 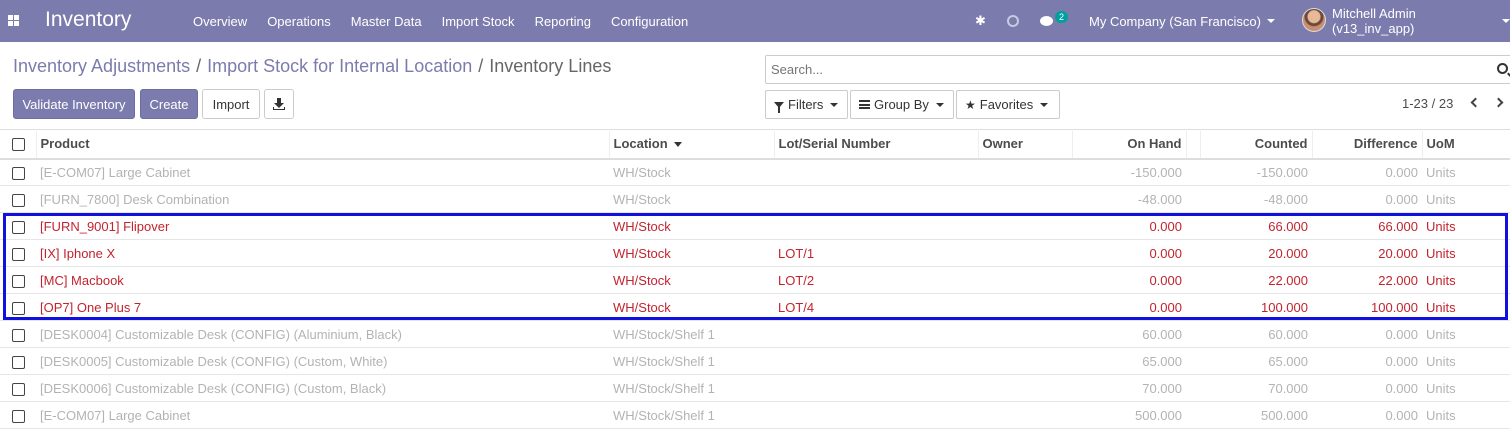 I want to click on menu-master-data: Master Data, so click(x=386, y=21).